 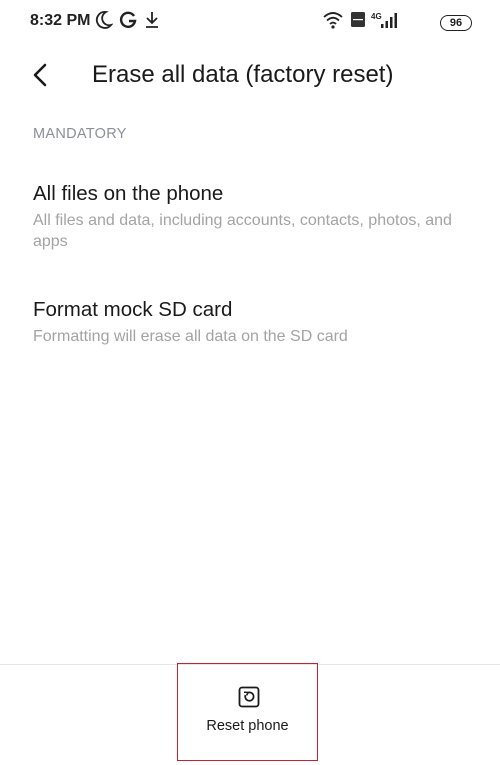 I want to click on reset-phone-button: Reset phone, so click(x=247, y=712).